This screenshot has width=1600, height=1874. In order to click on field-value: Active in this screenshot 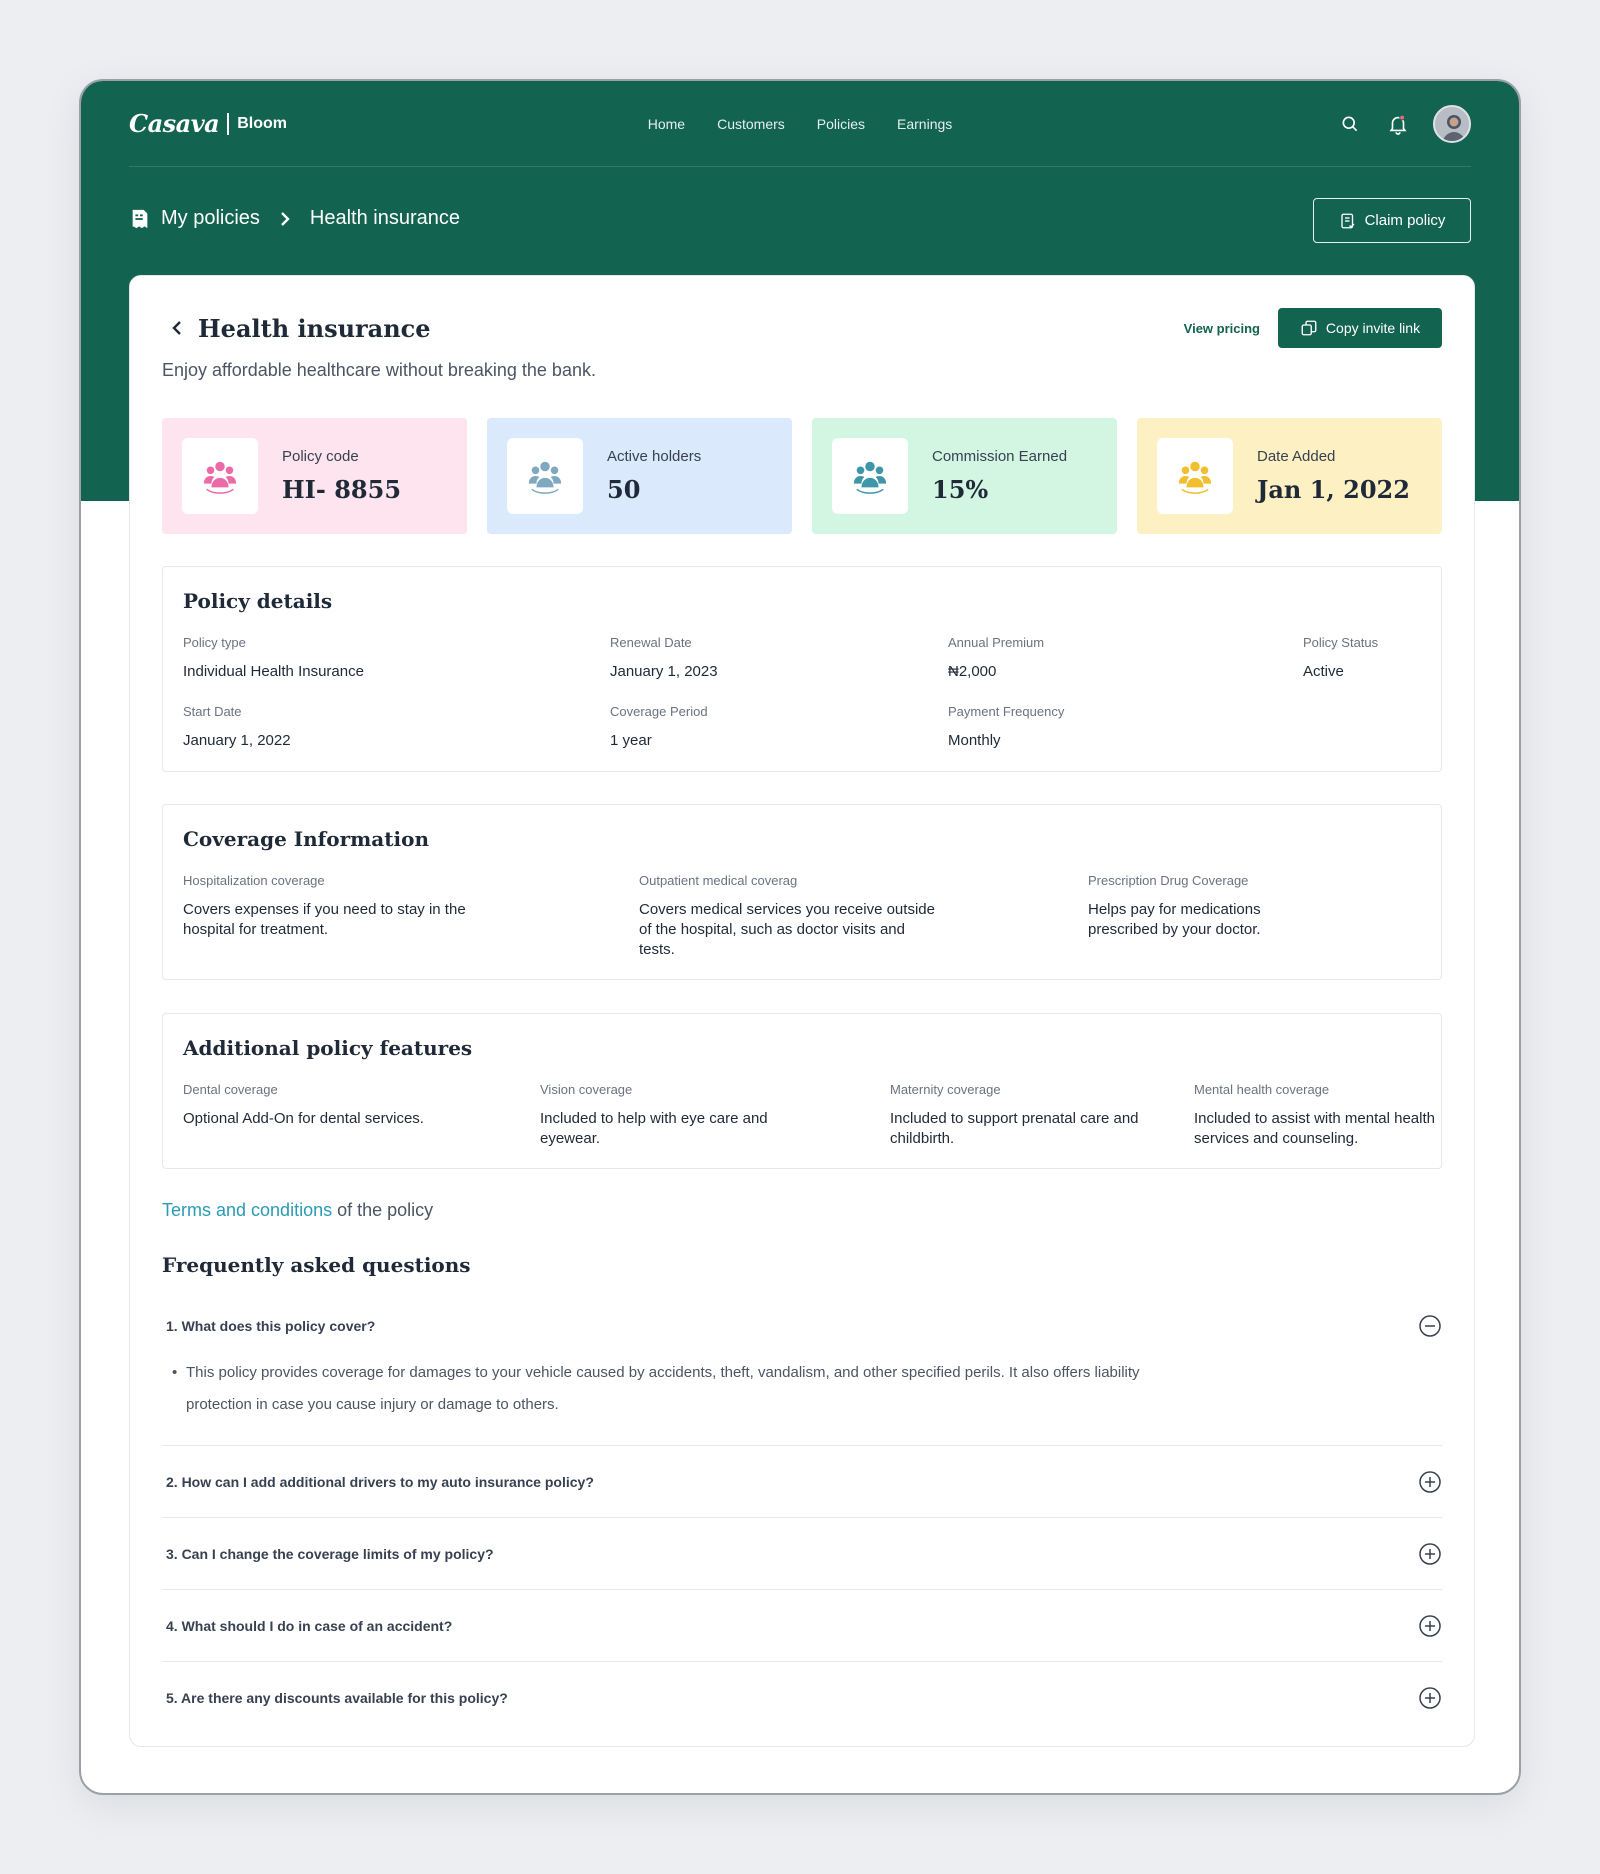, I will do `click(1323, 671)`.